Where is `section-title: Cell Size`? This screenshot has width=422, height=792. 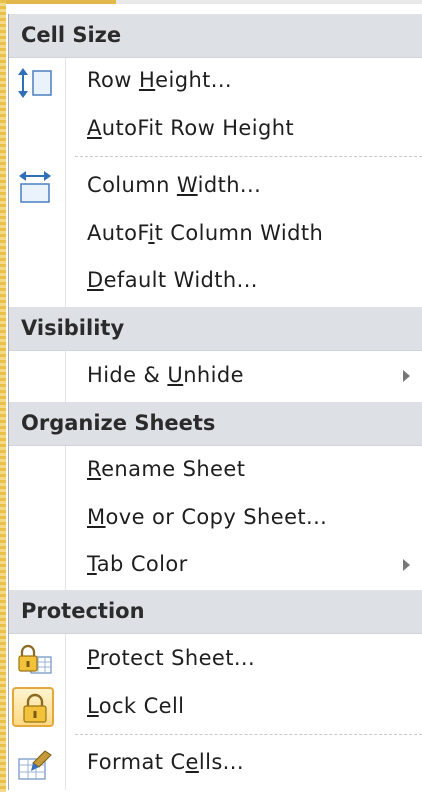
section-title: Cell Size is located at coordinates (71, 35).